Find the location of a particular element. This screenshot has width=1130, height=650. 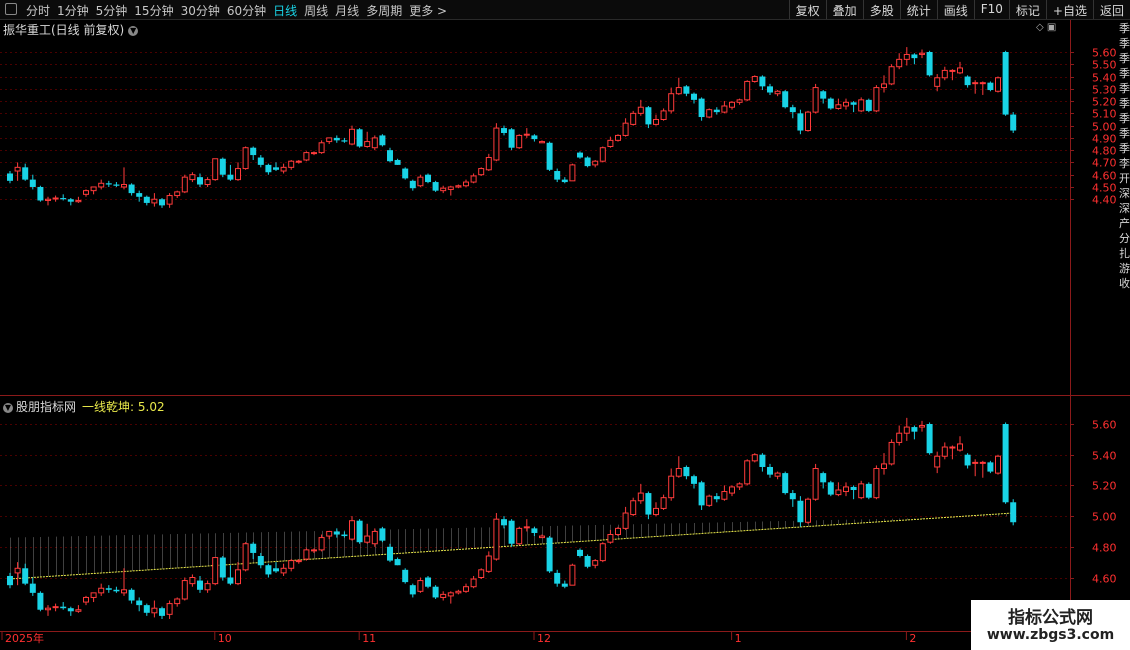

period-tab: 周线 is located at coordinates (316, 10).